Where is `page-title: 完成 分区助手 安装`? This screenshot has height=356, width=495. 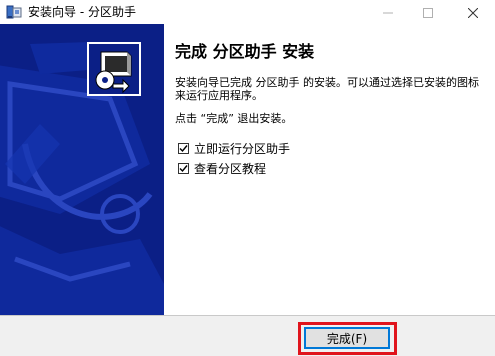
page-title: 完成 分区助手 安装 is located at coordinates (245, 51).